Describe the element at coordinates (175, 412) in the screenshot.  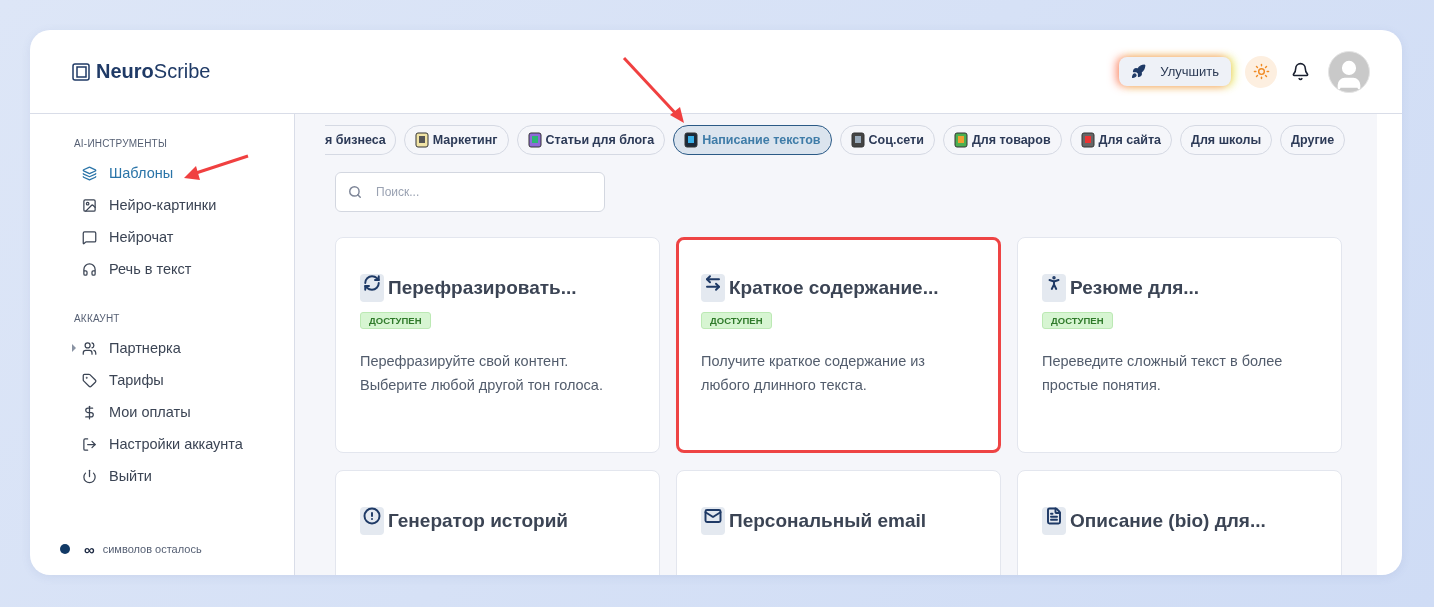
I see `sidebar-item: Мои оплаты` at that location.